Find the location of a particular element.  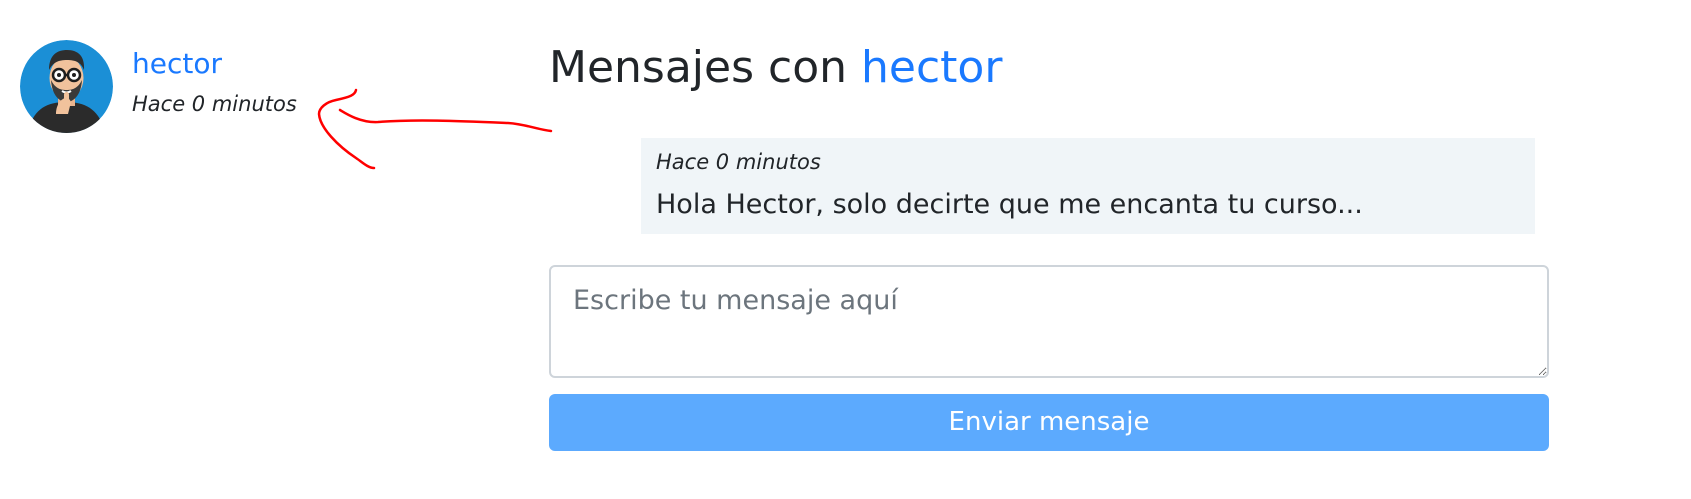

thread-time: Hace 0 minutos is located at coordinates (214, 104).